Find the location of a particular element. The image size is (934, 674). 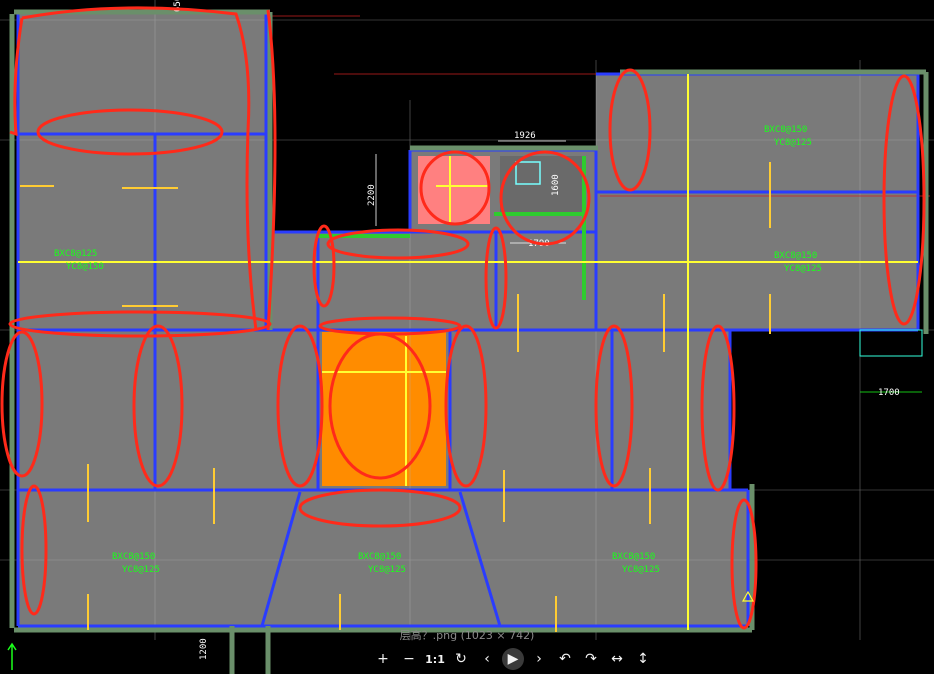

viewer-toolbar-buttons: + − 1:1 ↻ ‹ ▶ › ↶ ↷ ↔ ↕ is located at coordinates (513, 659).